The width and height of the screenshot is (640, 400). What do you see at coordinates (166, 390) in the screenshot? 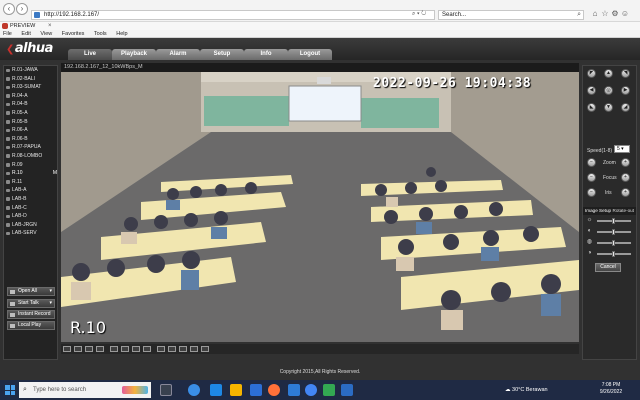
I see `task-view-icon` at bounding box center [166, 390].